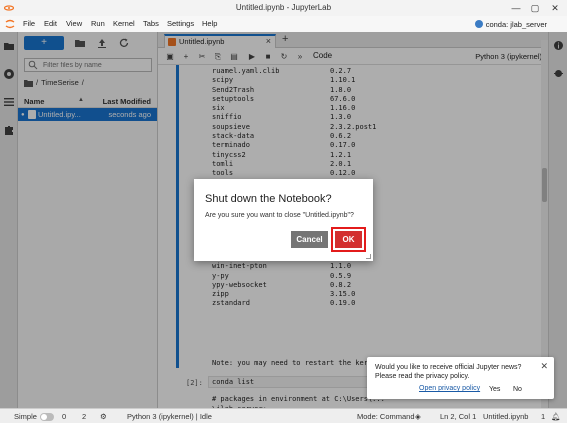 The width and height of the screenshot is (567, 423). What do you see at coordinates (98, 23) in the screenshot?
I see `menu-run: Run` at bounding box center [98, 23].